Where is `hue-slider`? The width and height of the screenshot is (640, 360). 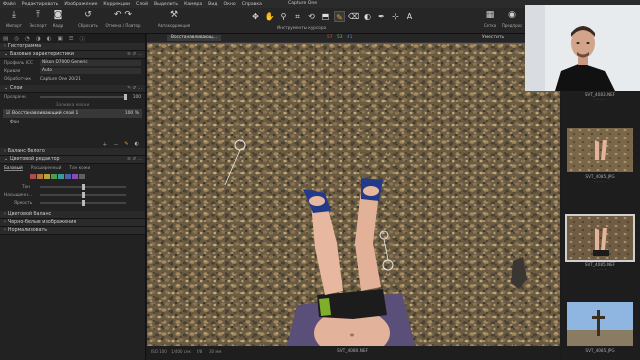 hue-slider is located at coordinates (83, 187).